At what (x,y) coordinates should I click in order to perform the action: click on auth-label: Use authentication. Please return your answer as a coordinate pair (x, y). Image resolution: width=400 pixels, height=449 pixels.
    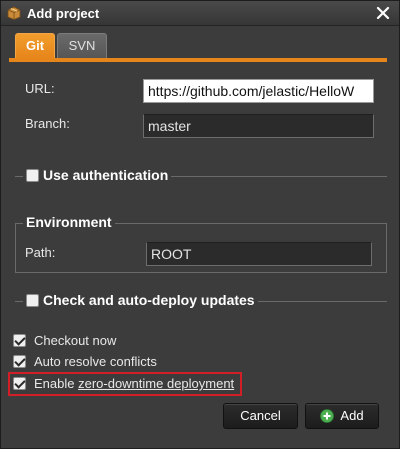
    Looking at the image, I should click on (106, 175).